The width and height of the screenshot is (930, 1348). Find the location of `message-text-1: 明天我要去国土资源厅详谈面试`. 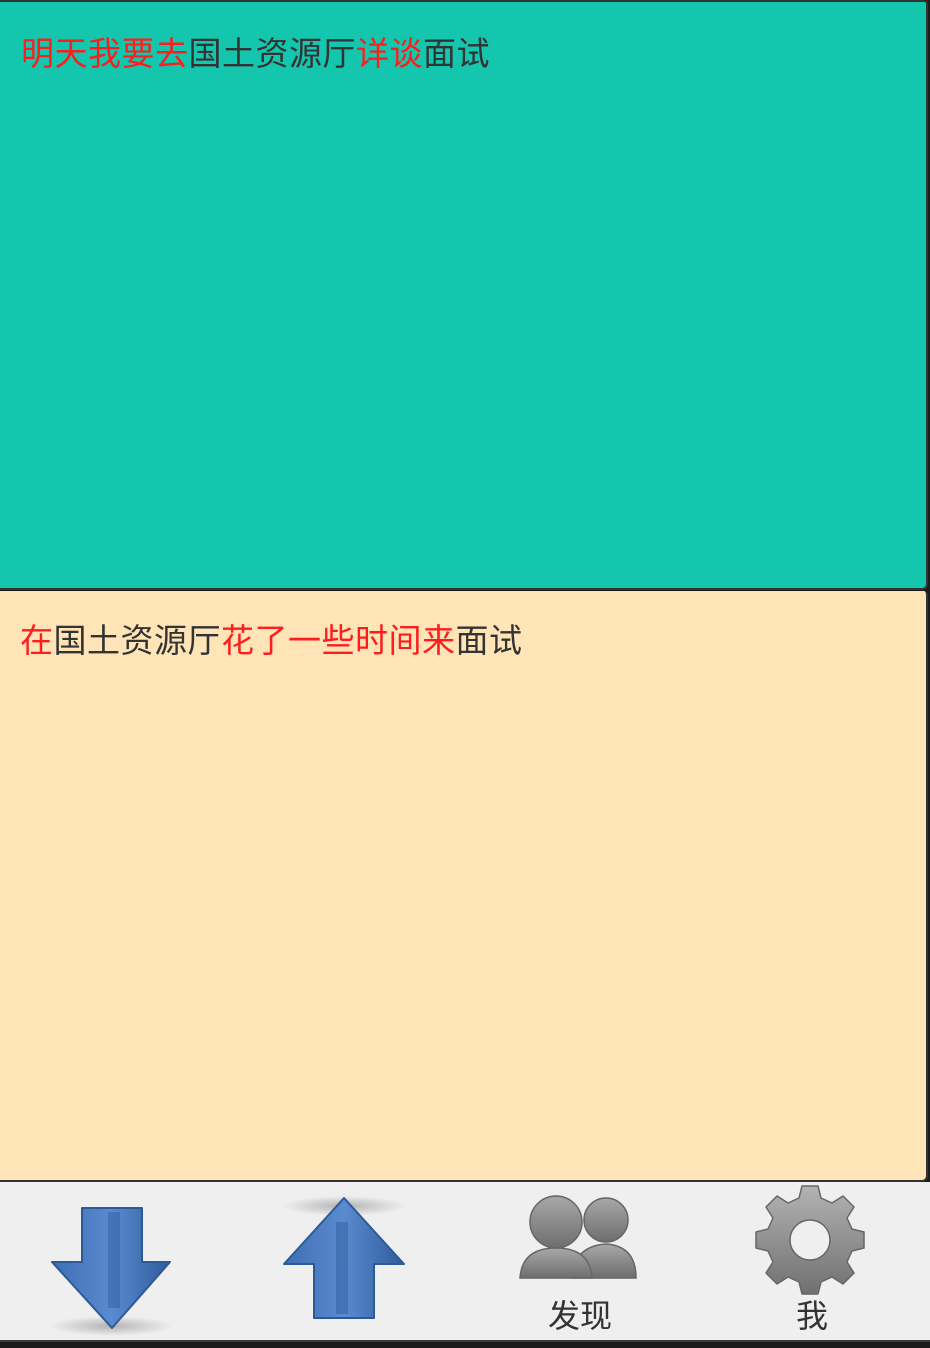

message-text-1: 明天我要去国土资源厅详谈面试 is located at coordinates (255, 54).